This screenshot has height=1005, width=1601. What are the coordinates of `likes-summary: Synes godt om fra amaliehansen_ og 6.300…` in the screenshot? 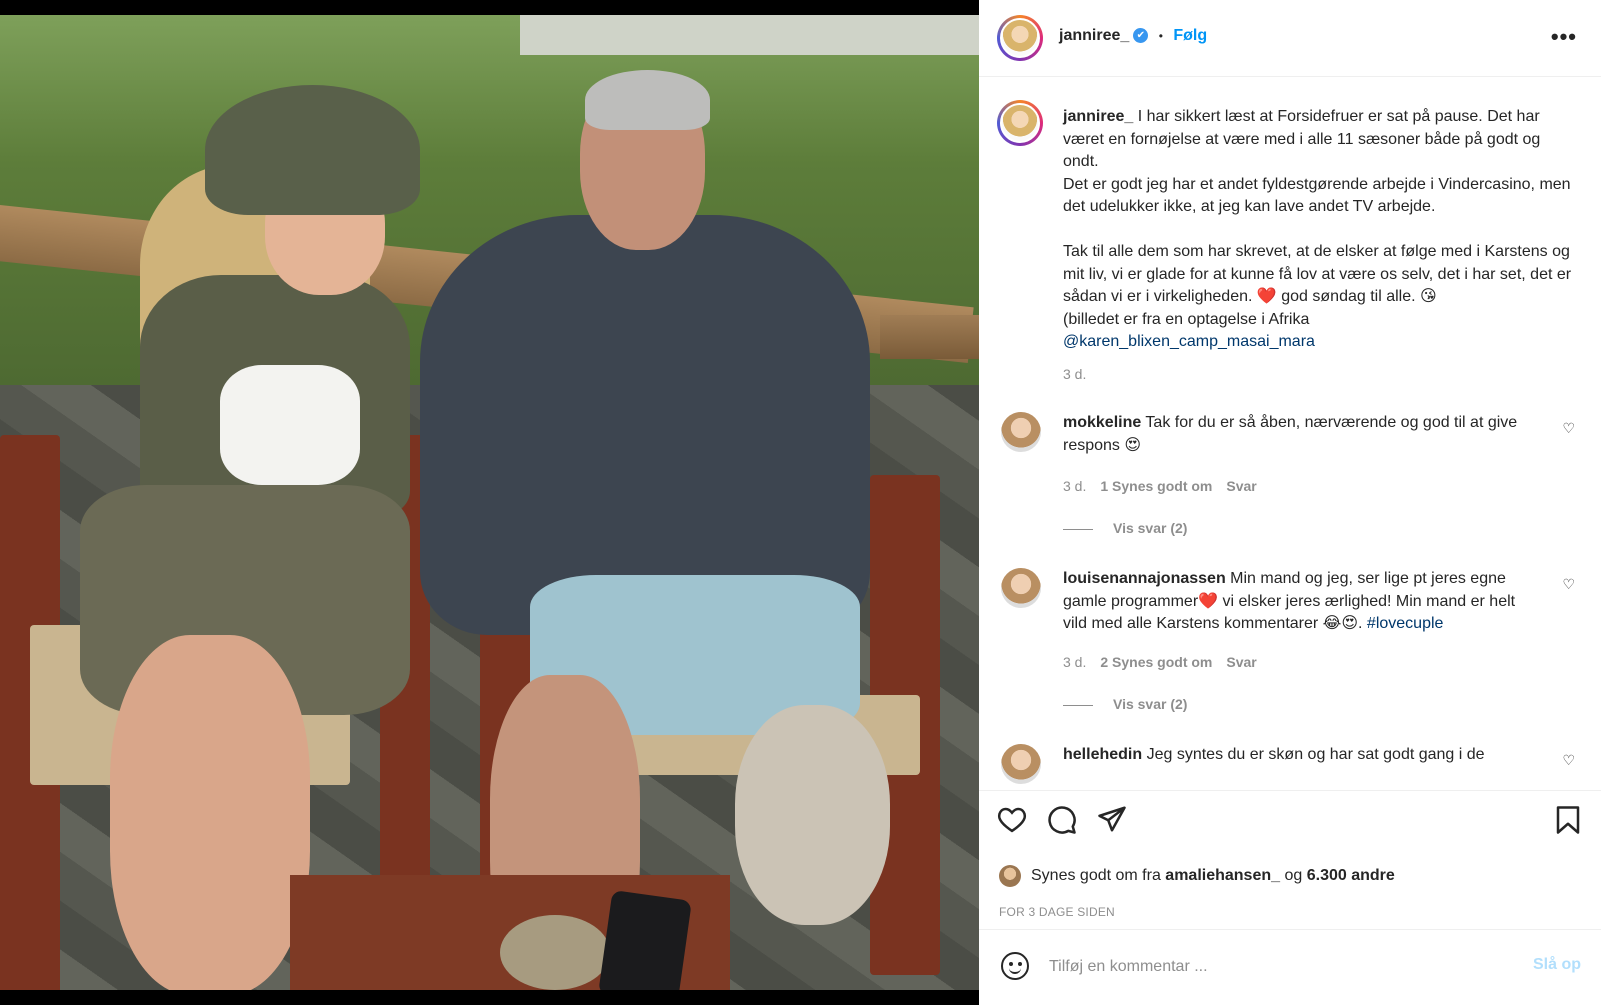 It's located at (1197, 876).